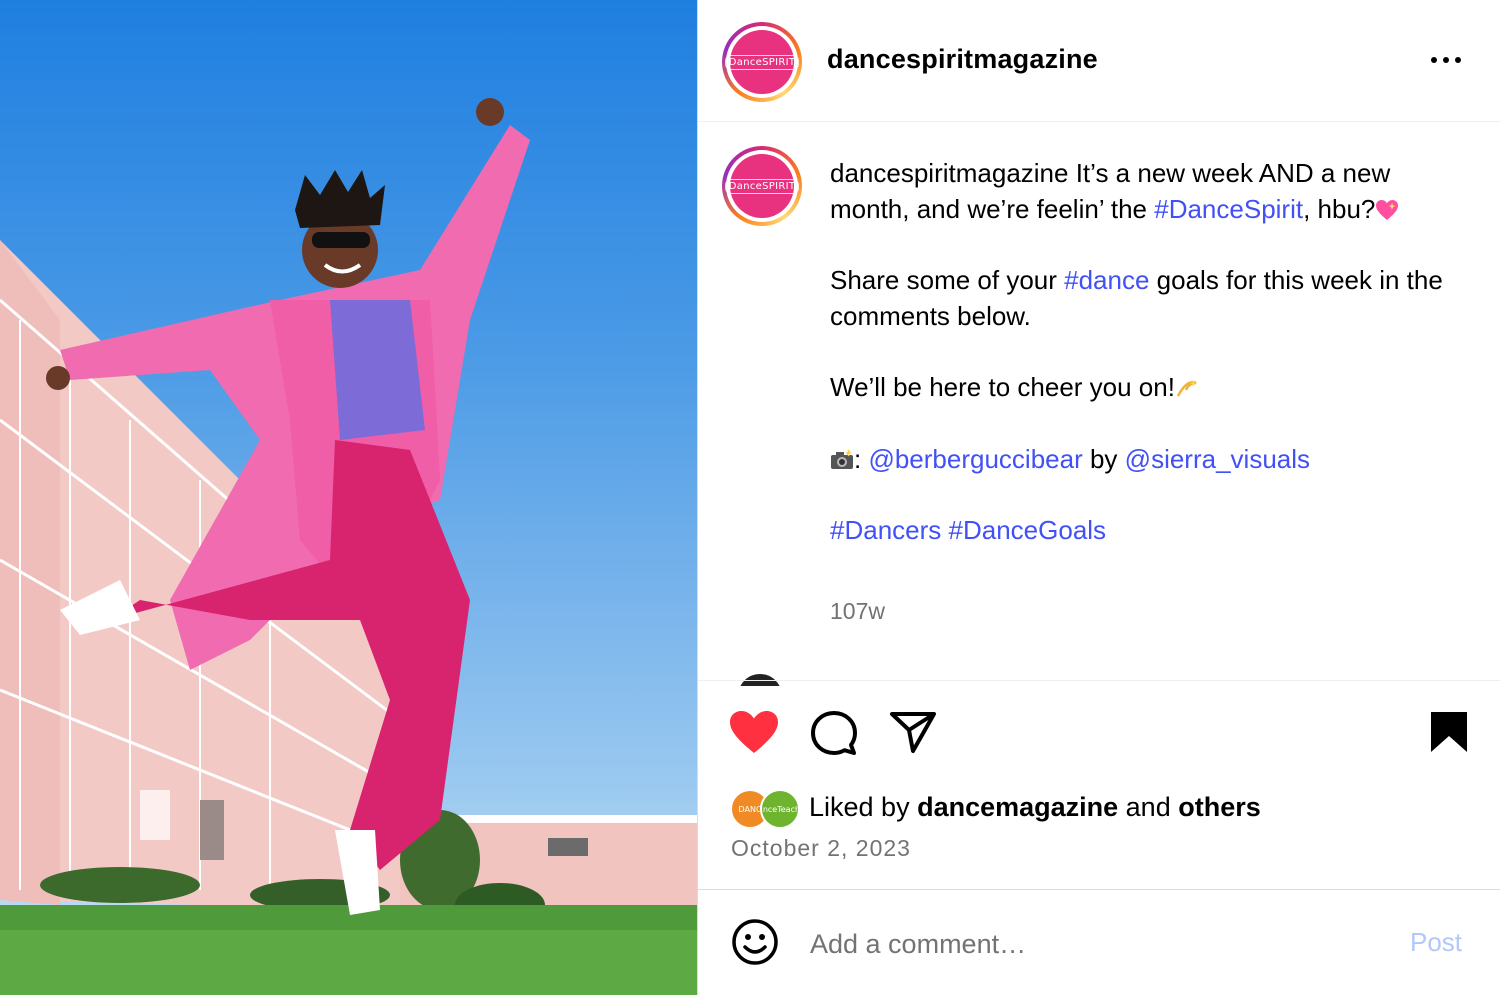  I want to click on author-avatar: DanceSPIRIT, so click(762, 62).